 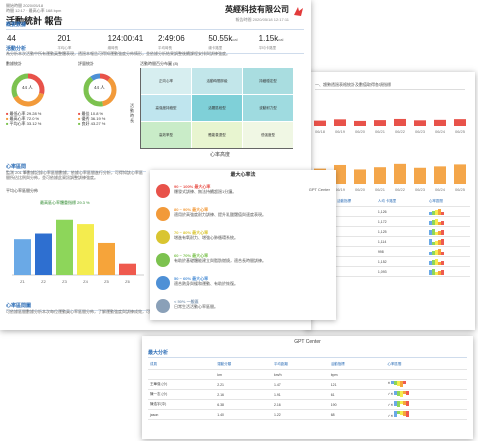 I want to click on page2-top-text: 一、趨勢透過表格統計及數值取得各項指標, so click(x=353, y=84).